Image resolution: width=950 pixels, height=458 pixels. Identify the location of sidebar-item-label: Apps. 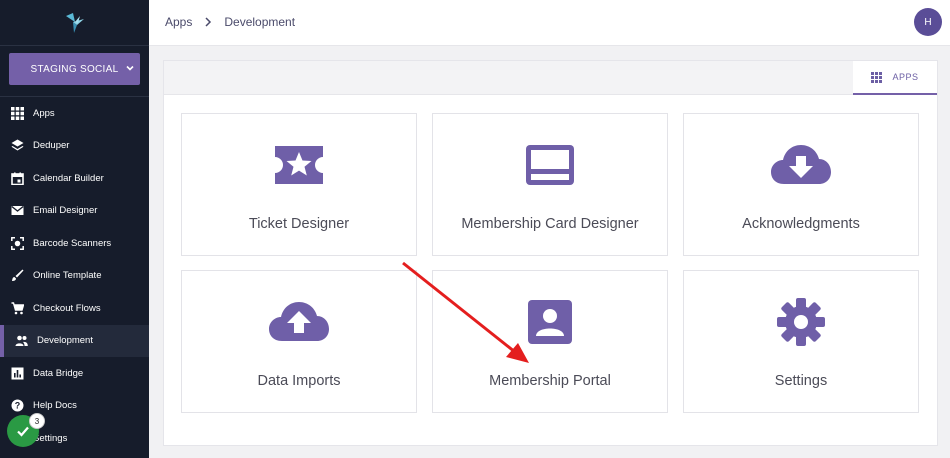
(44, 113).